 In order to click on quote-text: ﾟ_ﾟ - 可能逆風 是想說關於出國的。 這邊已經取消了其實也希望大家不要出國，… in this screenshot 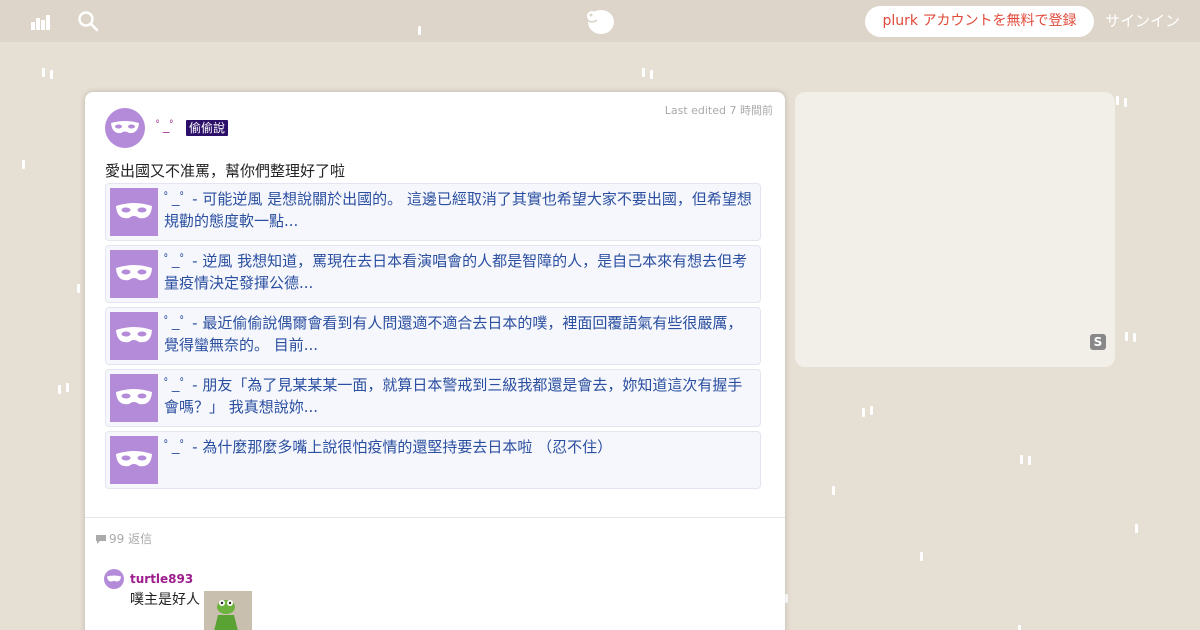, I will do `click(458, 210)`.